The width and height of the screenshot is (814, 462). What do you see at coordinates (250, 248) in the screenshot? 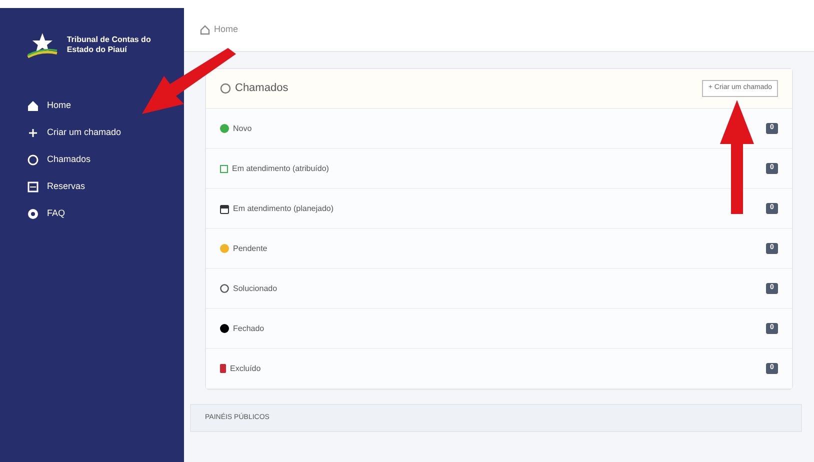
I see `status-label: Pendente` at bounding box center [250, 248].